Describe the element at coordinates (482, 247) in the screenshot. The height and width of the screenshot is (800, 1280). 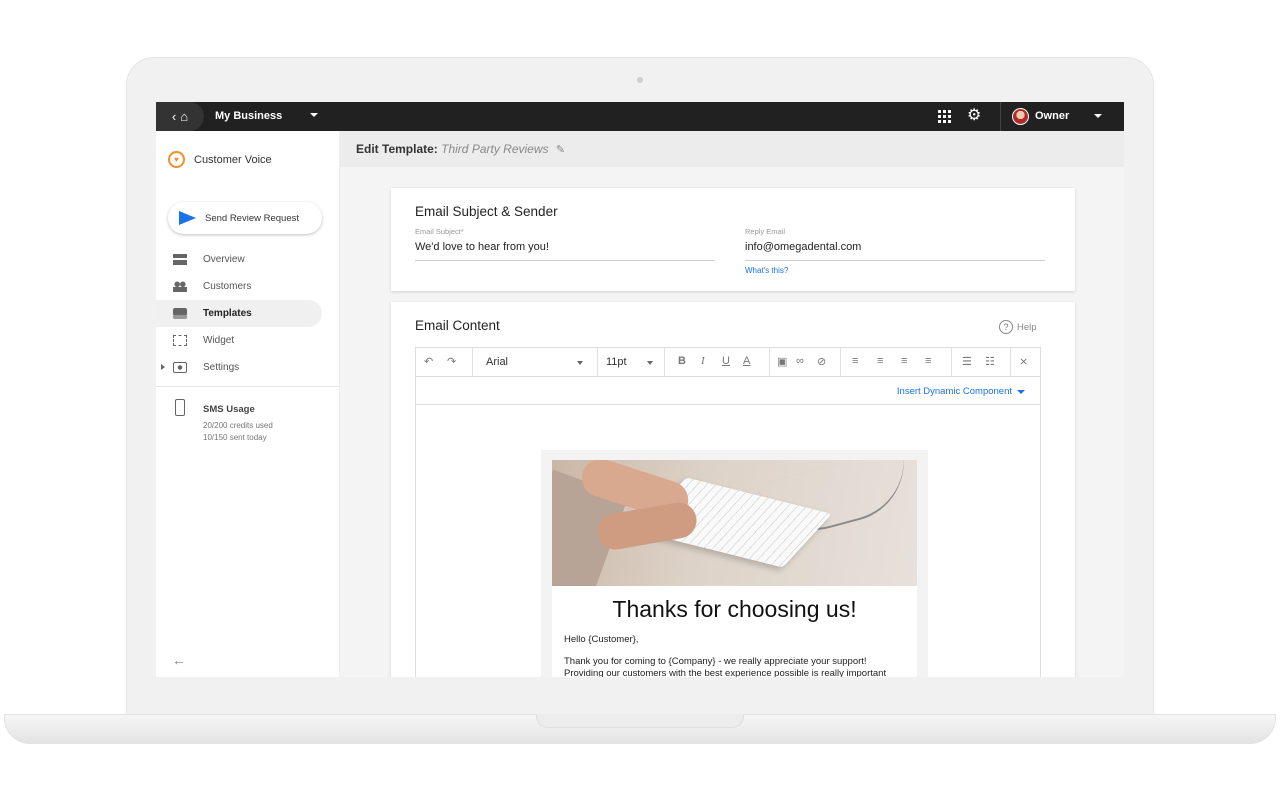
I see `subject-input: We'd love to hear from you!` at that location.